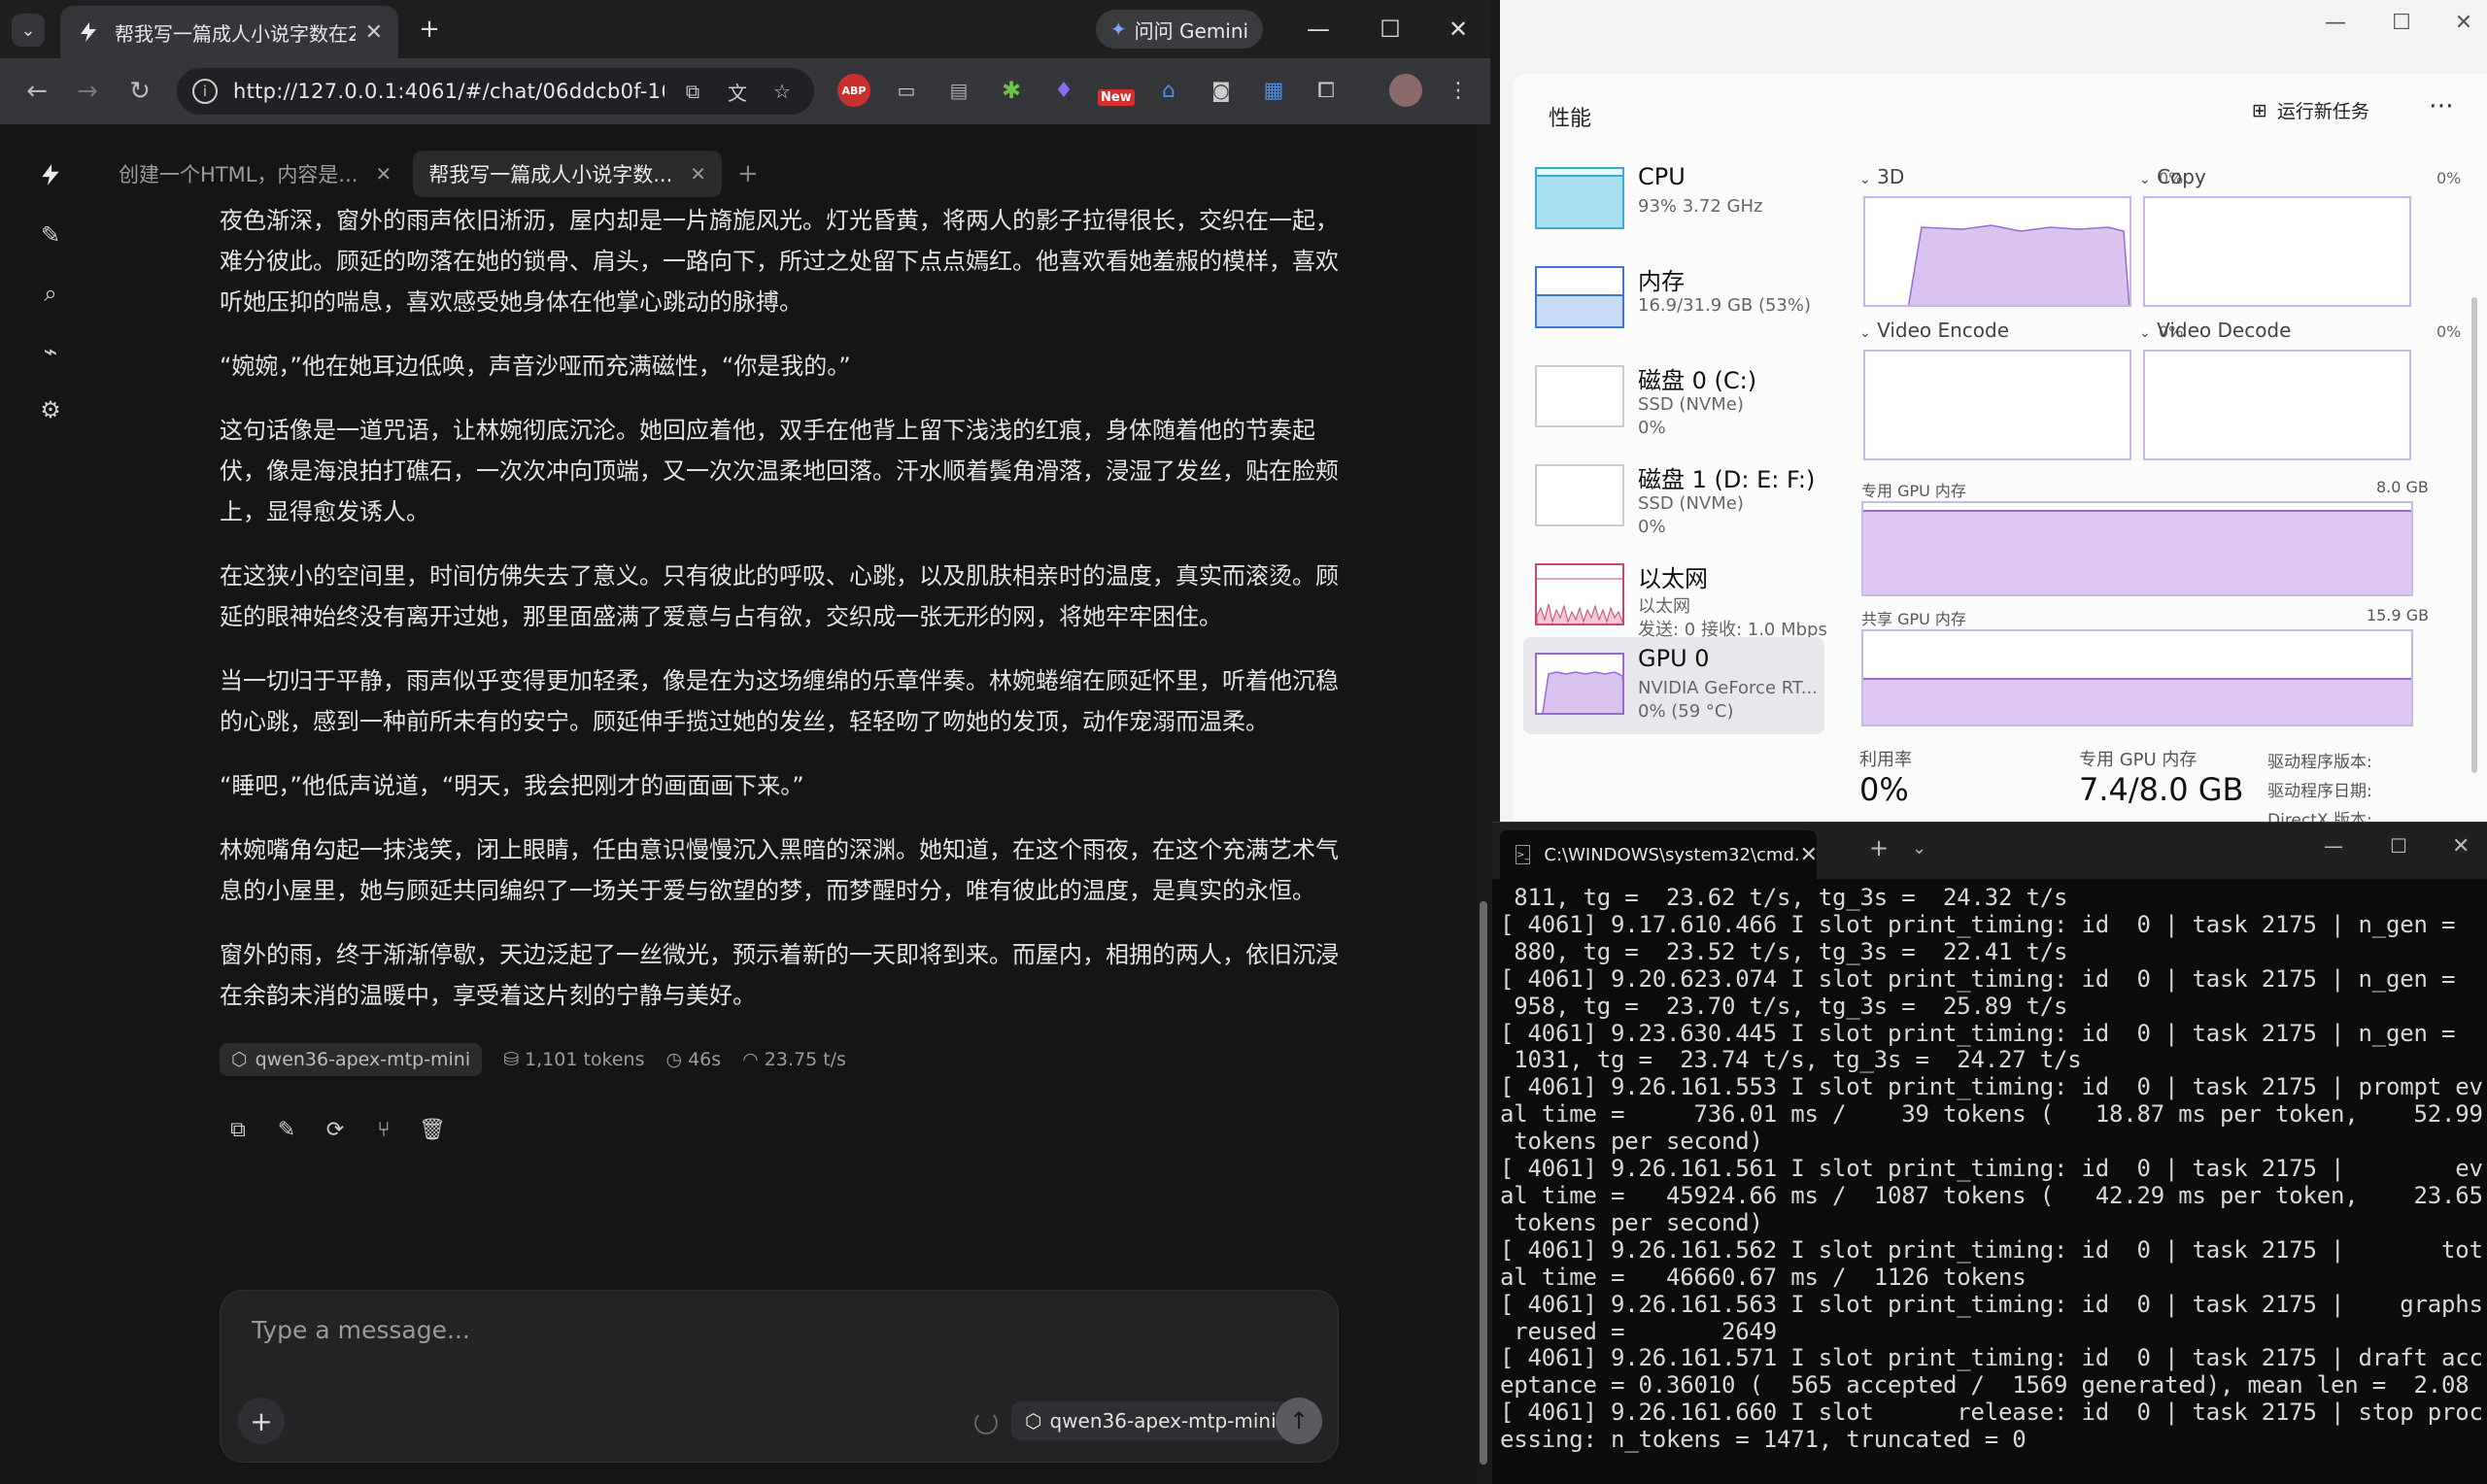 This screenshot has width=2487, height=1484. Describe the element at coordinates (737, 92) in the screenshot. I see `translate-icon: 文` at that location.